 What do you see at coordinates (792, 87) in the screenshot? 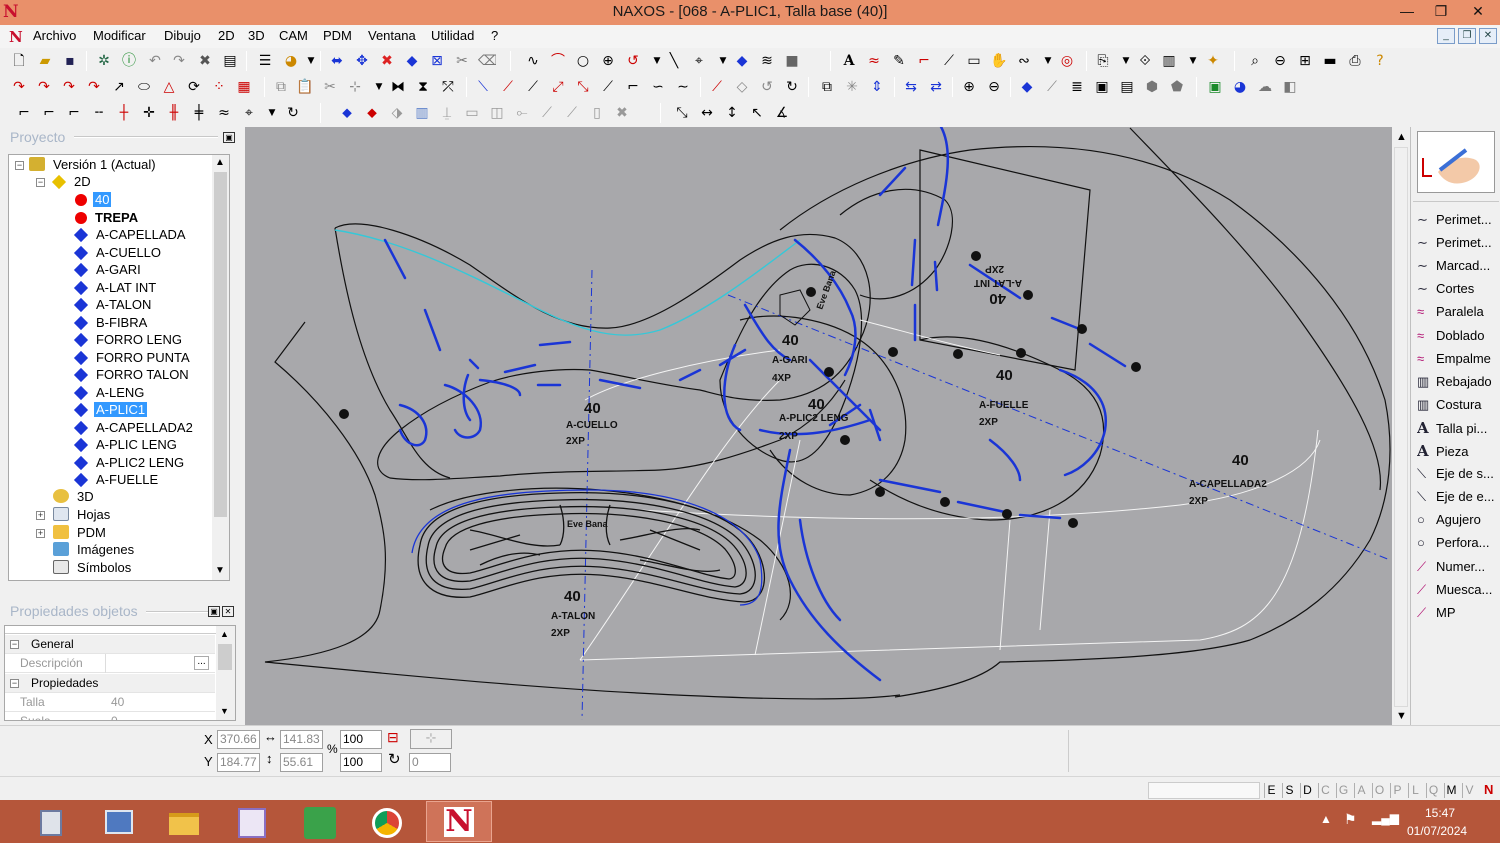
I see `rotate-right-icon: ↻` at bounding box center [792, 87].